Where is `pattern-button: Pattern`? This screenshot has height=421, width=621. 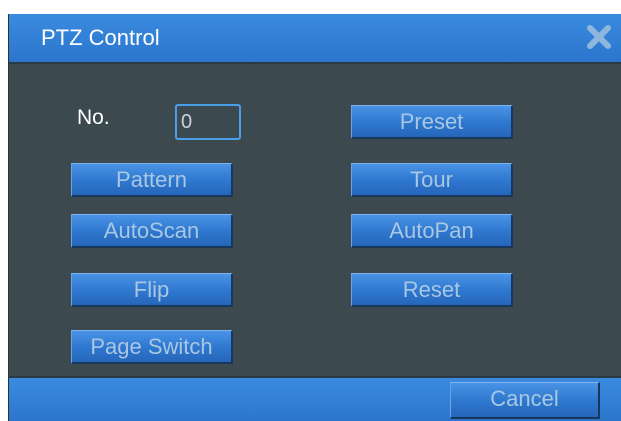 pattern-button: Pattern is located at coordinates (152, 180).